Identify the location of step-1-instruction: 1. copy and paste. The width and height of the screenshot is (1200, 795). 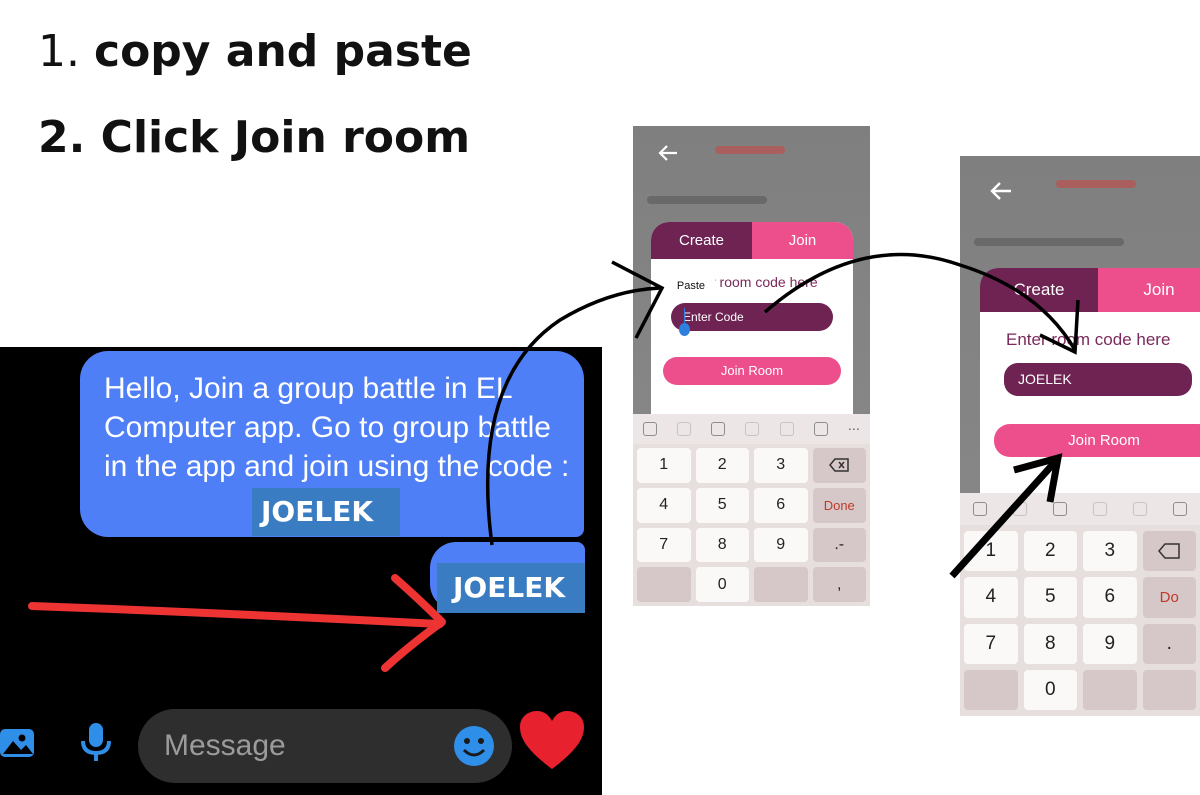
(255, 51).